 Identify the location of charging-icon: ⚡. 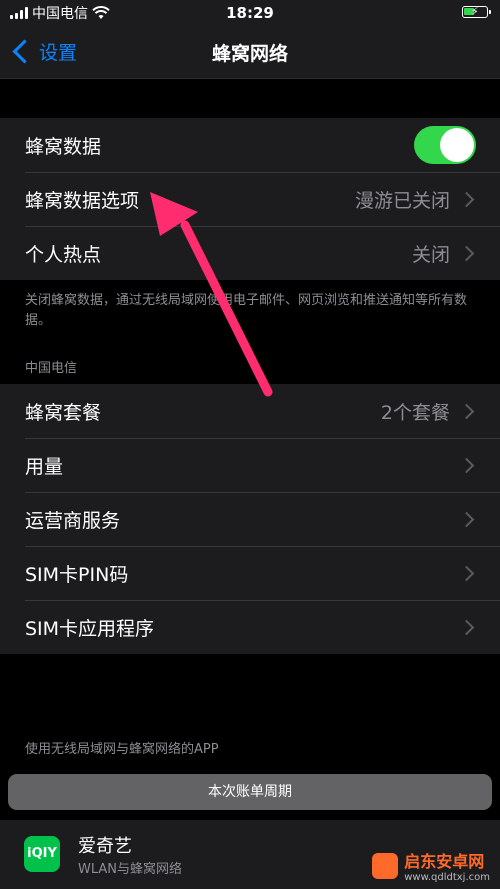
(475, 11).